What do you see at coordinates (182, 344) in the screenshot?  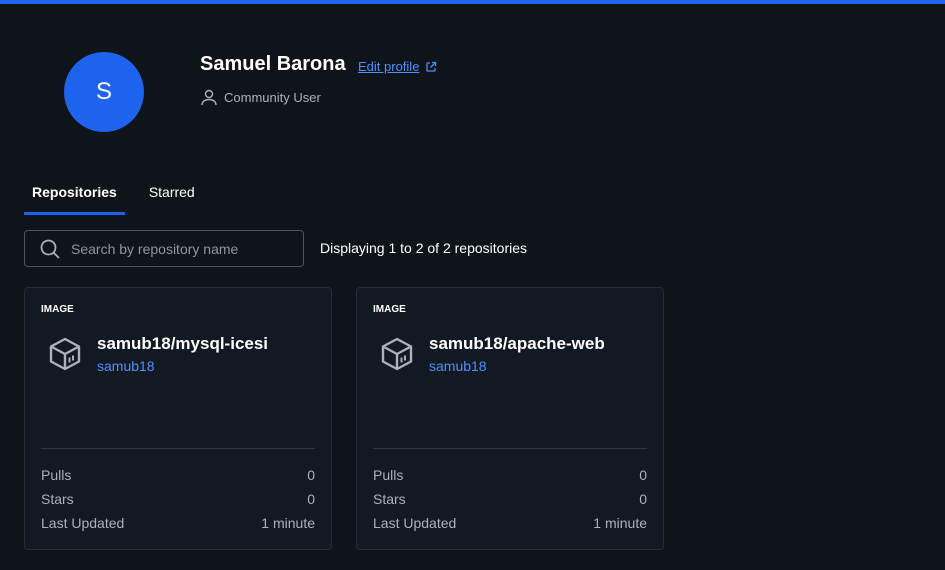 I see `repo-name: samub18/mysql-icesi` at bounding box center [182, 344].